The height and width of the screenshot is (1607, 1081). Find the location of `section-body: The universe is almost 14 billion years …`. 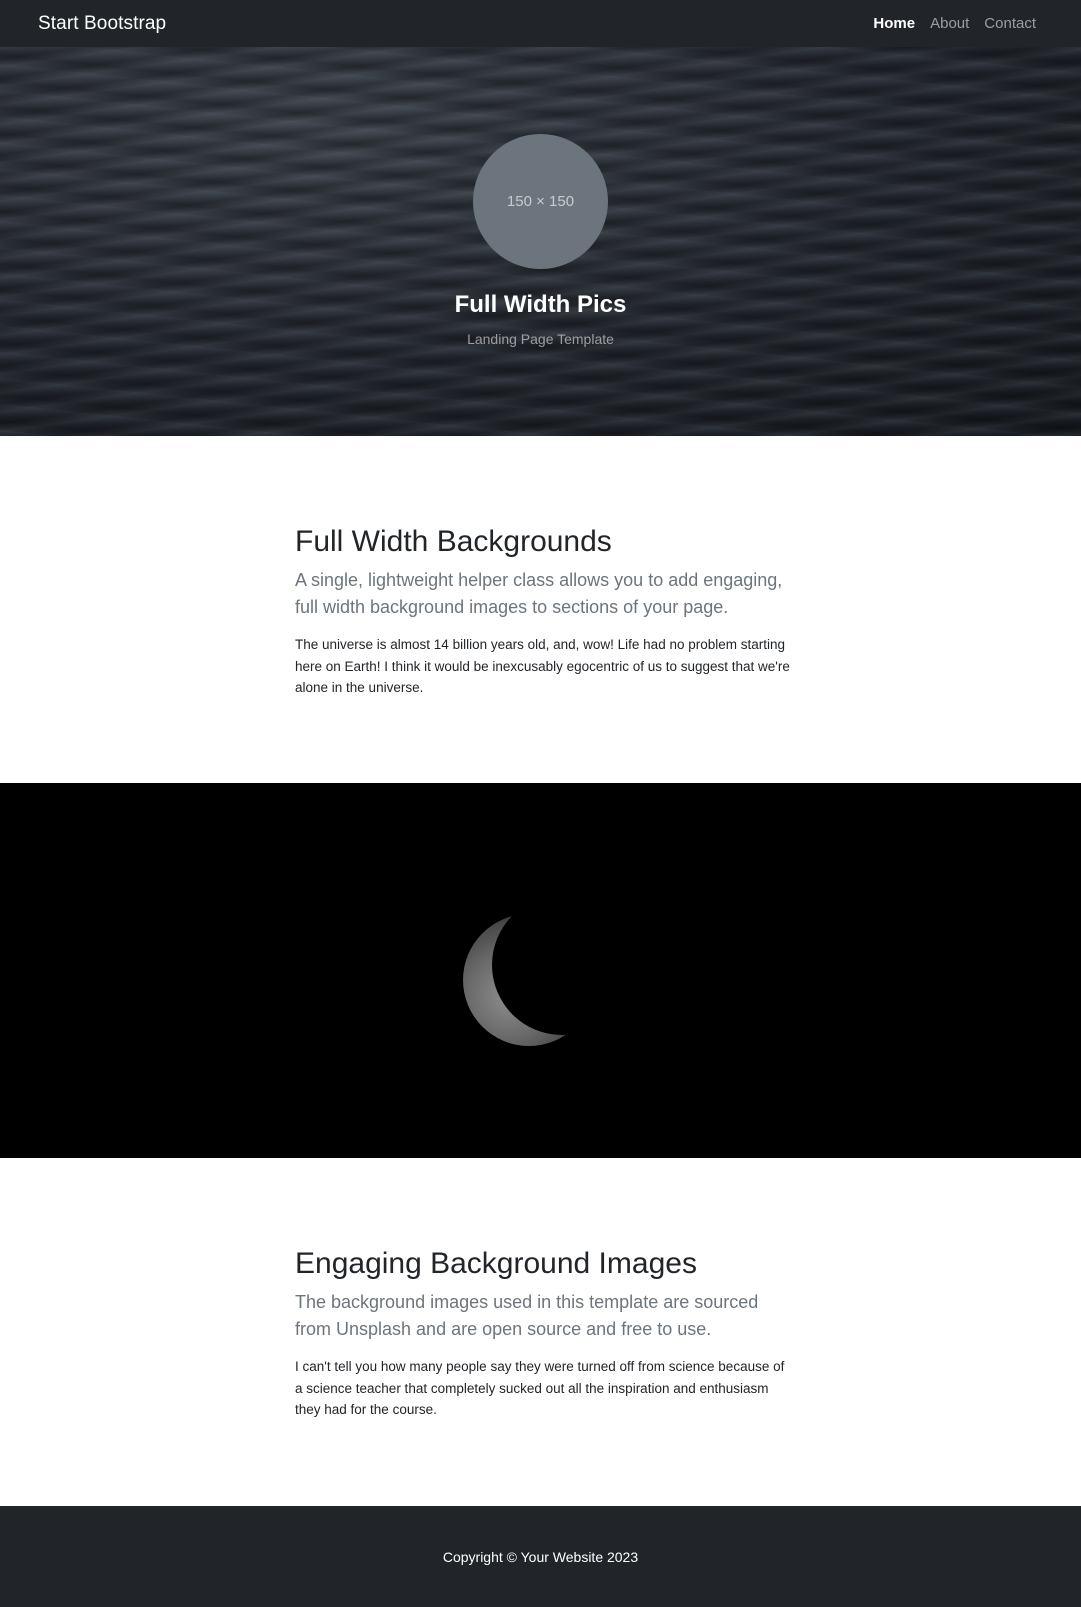

section-body: The universe is almost 14 billion years … is located at coordinates (542, 666).